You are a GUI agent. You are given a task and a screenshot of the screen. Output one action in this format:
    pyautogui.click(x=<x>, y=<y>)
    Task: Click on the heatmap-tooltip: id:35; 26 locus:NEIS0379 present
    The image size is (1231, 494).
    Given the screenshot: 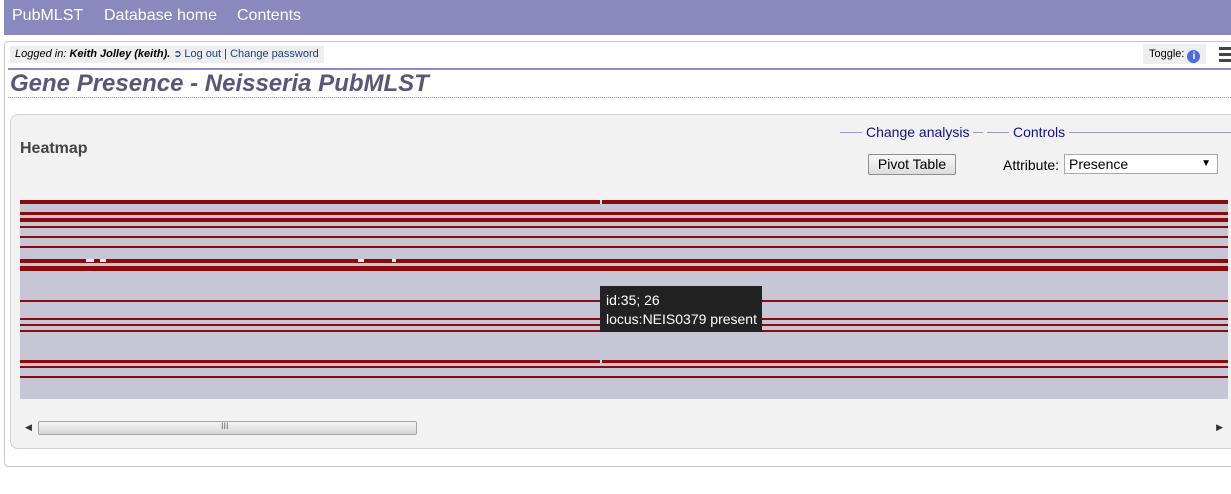 What is the action you would take?
    pyautogui.click(x=681, y=309)
    